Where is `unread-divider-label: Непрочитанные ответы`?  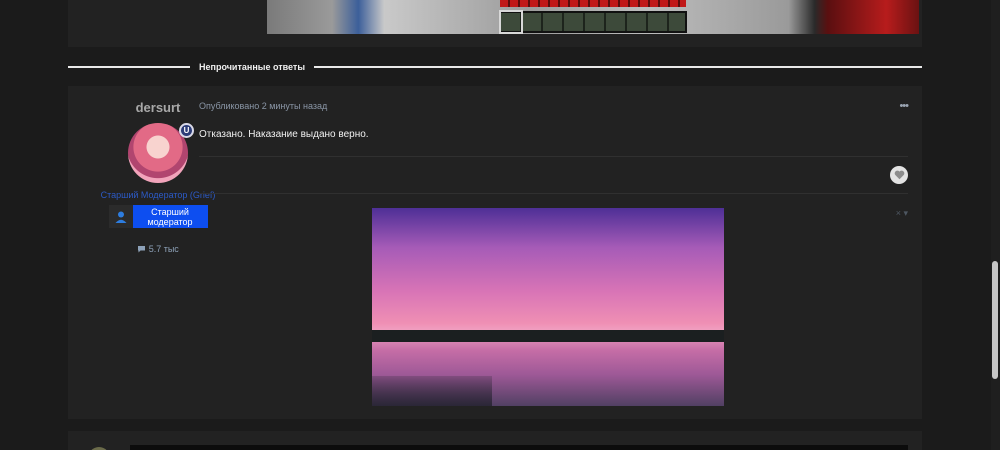 unread-divider-label: Непрочитанные ответы is located at coordinates (252, 67).